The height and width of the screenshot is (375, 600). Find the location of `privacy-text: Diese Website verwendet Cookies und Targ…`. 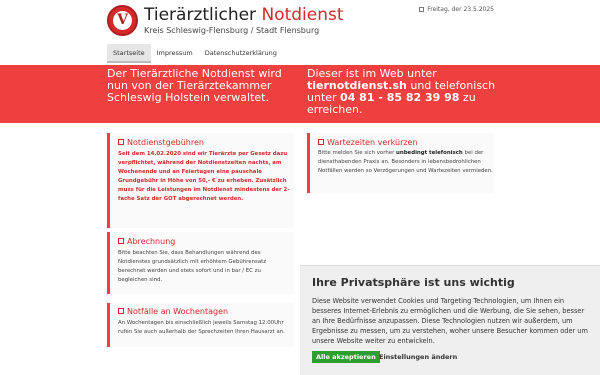

privacy-text: Diese Website verwendet Cookies und Targ… is located at coordinates (450, 321).